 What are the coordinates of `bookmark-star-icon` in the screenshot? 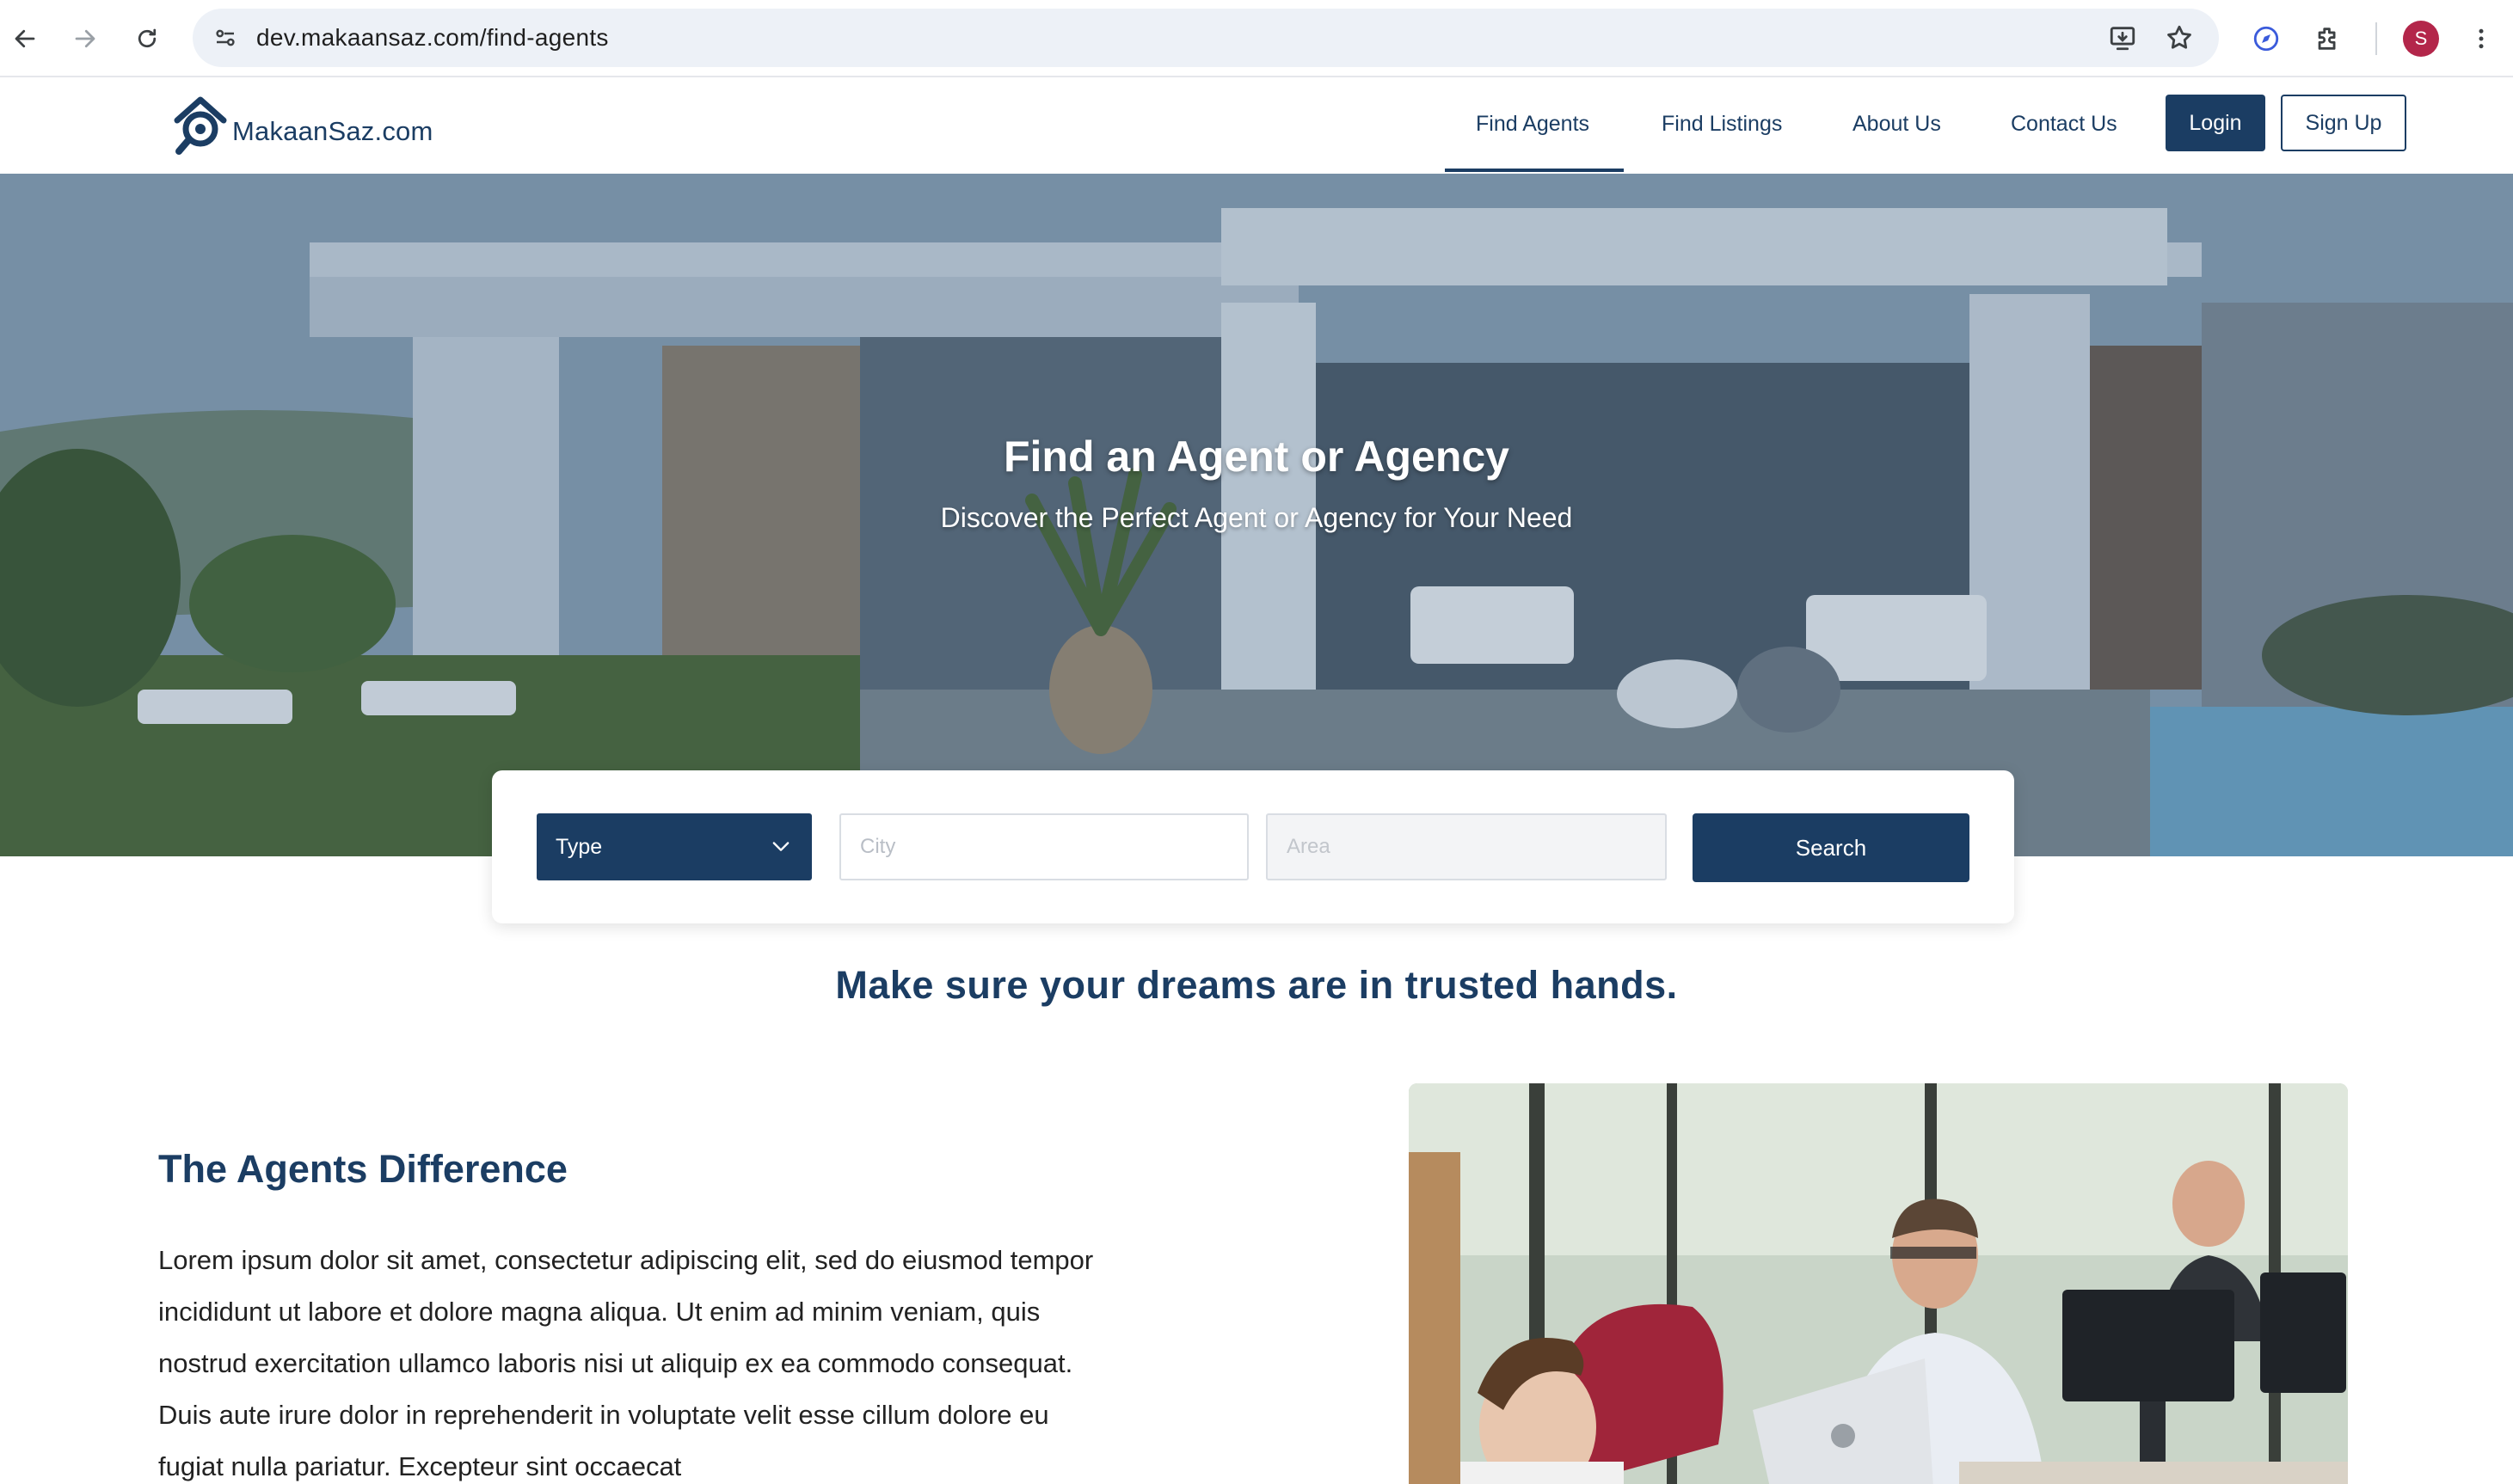 It's located at (2180, 38).